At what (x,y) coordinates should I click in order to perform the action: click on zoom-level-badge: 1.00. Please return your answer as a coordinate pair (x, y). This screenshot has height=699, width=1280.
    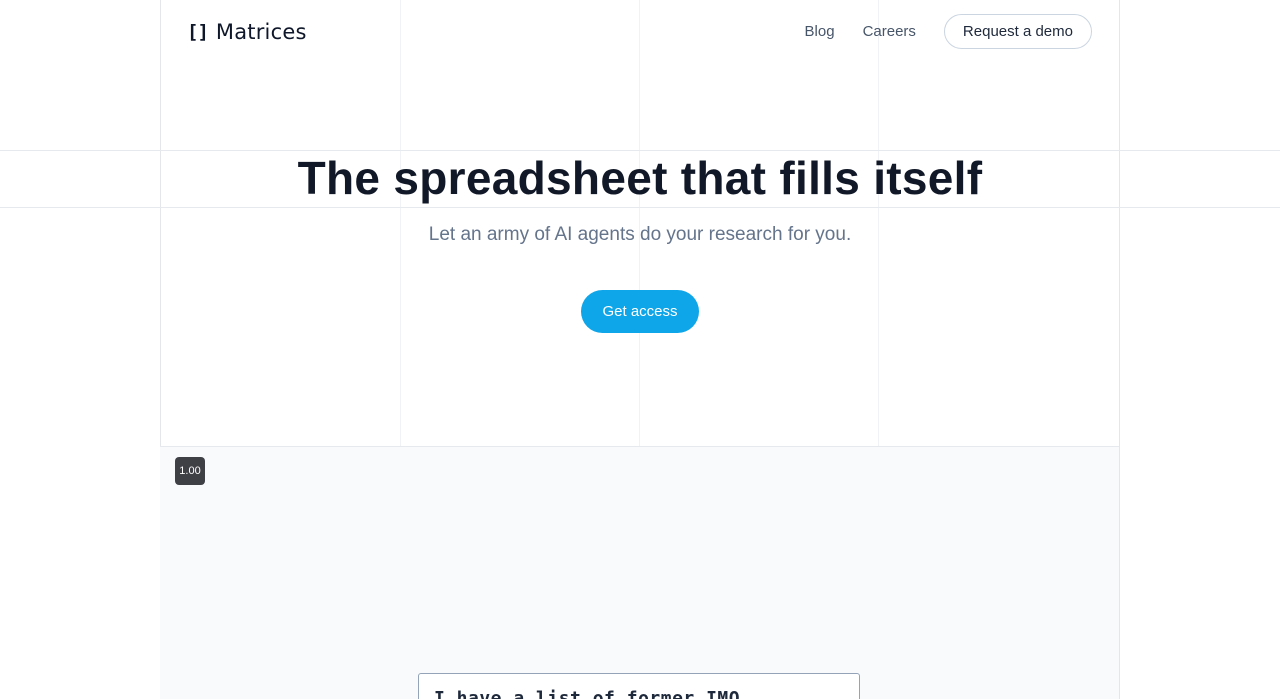
    Looking at the image, I should click on (190, 471).